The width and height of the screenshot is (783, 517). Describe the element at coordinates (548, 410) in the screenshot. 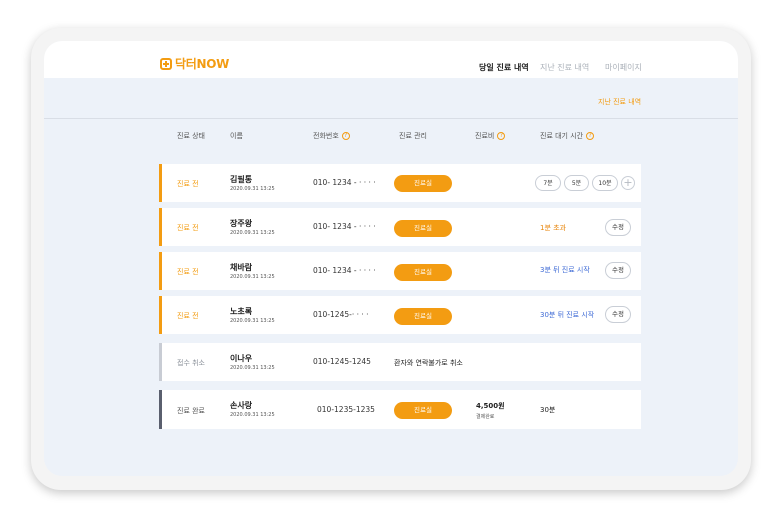

I see `wait-time: 30분` at that location.